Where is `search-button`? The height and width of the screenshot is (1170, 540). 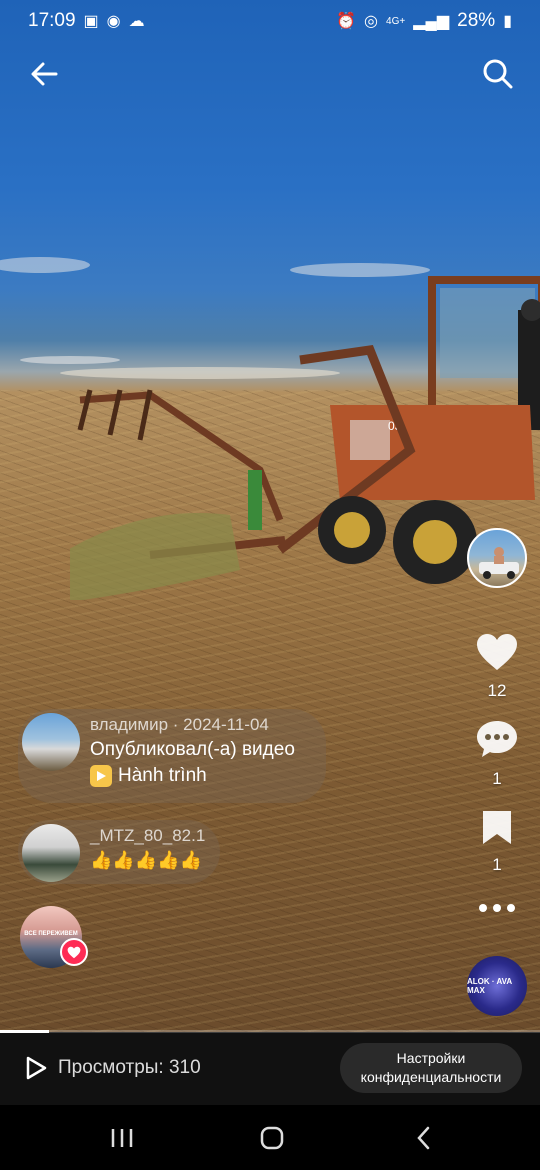 search-button is located at coordinates (498, 74).